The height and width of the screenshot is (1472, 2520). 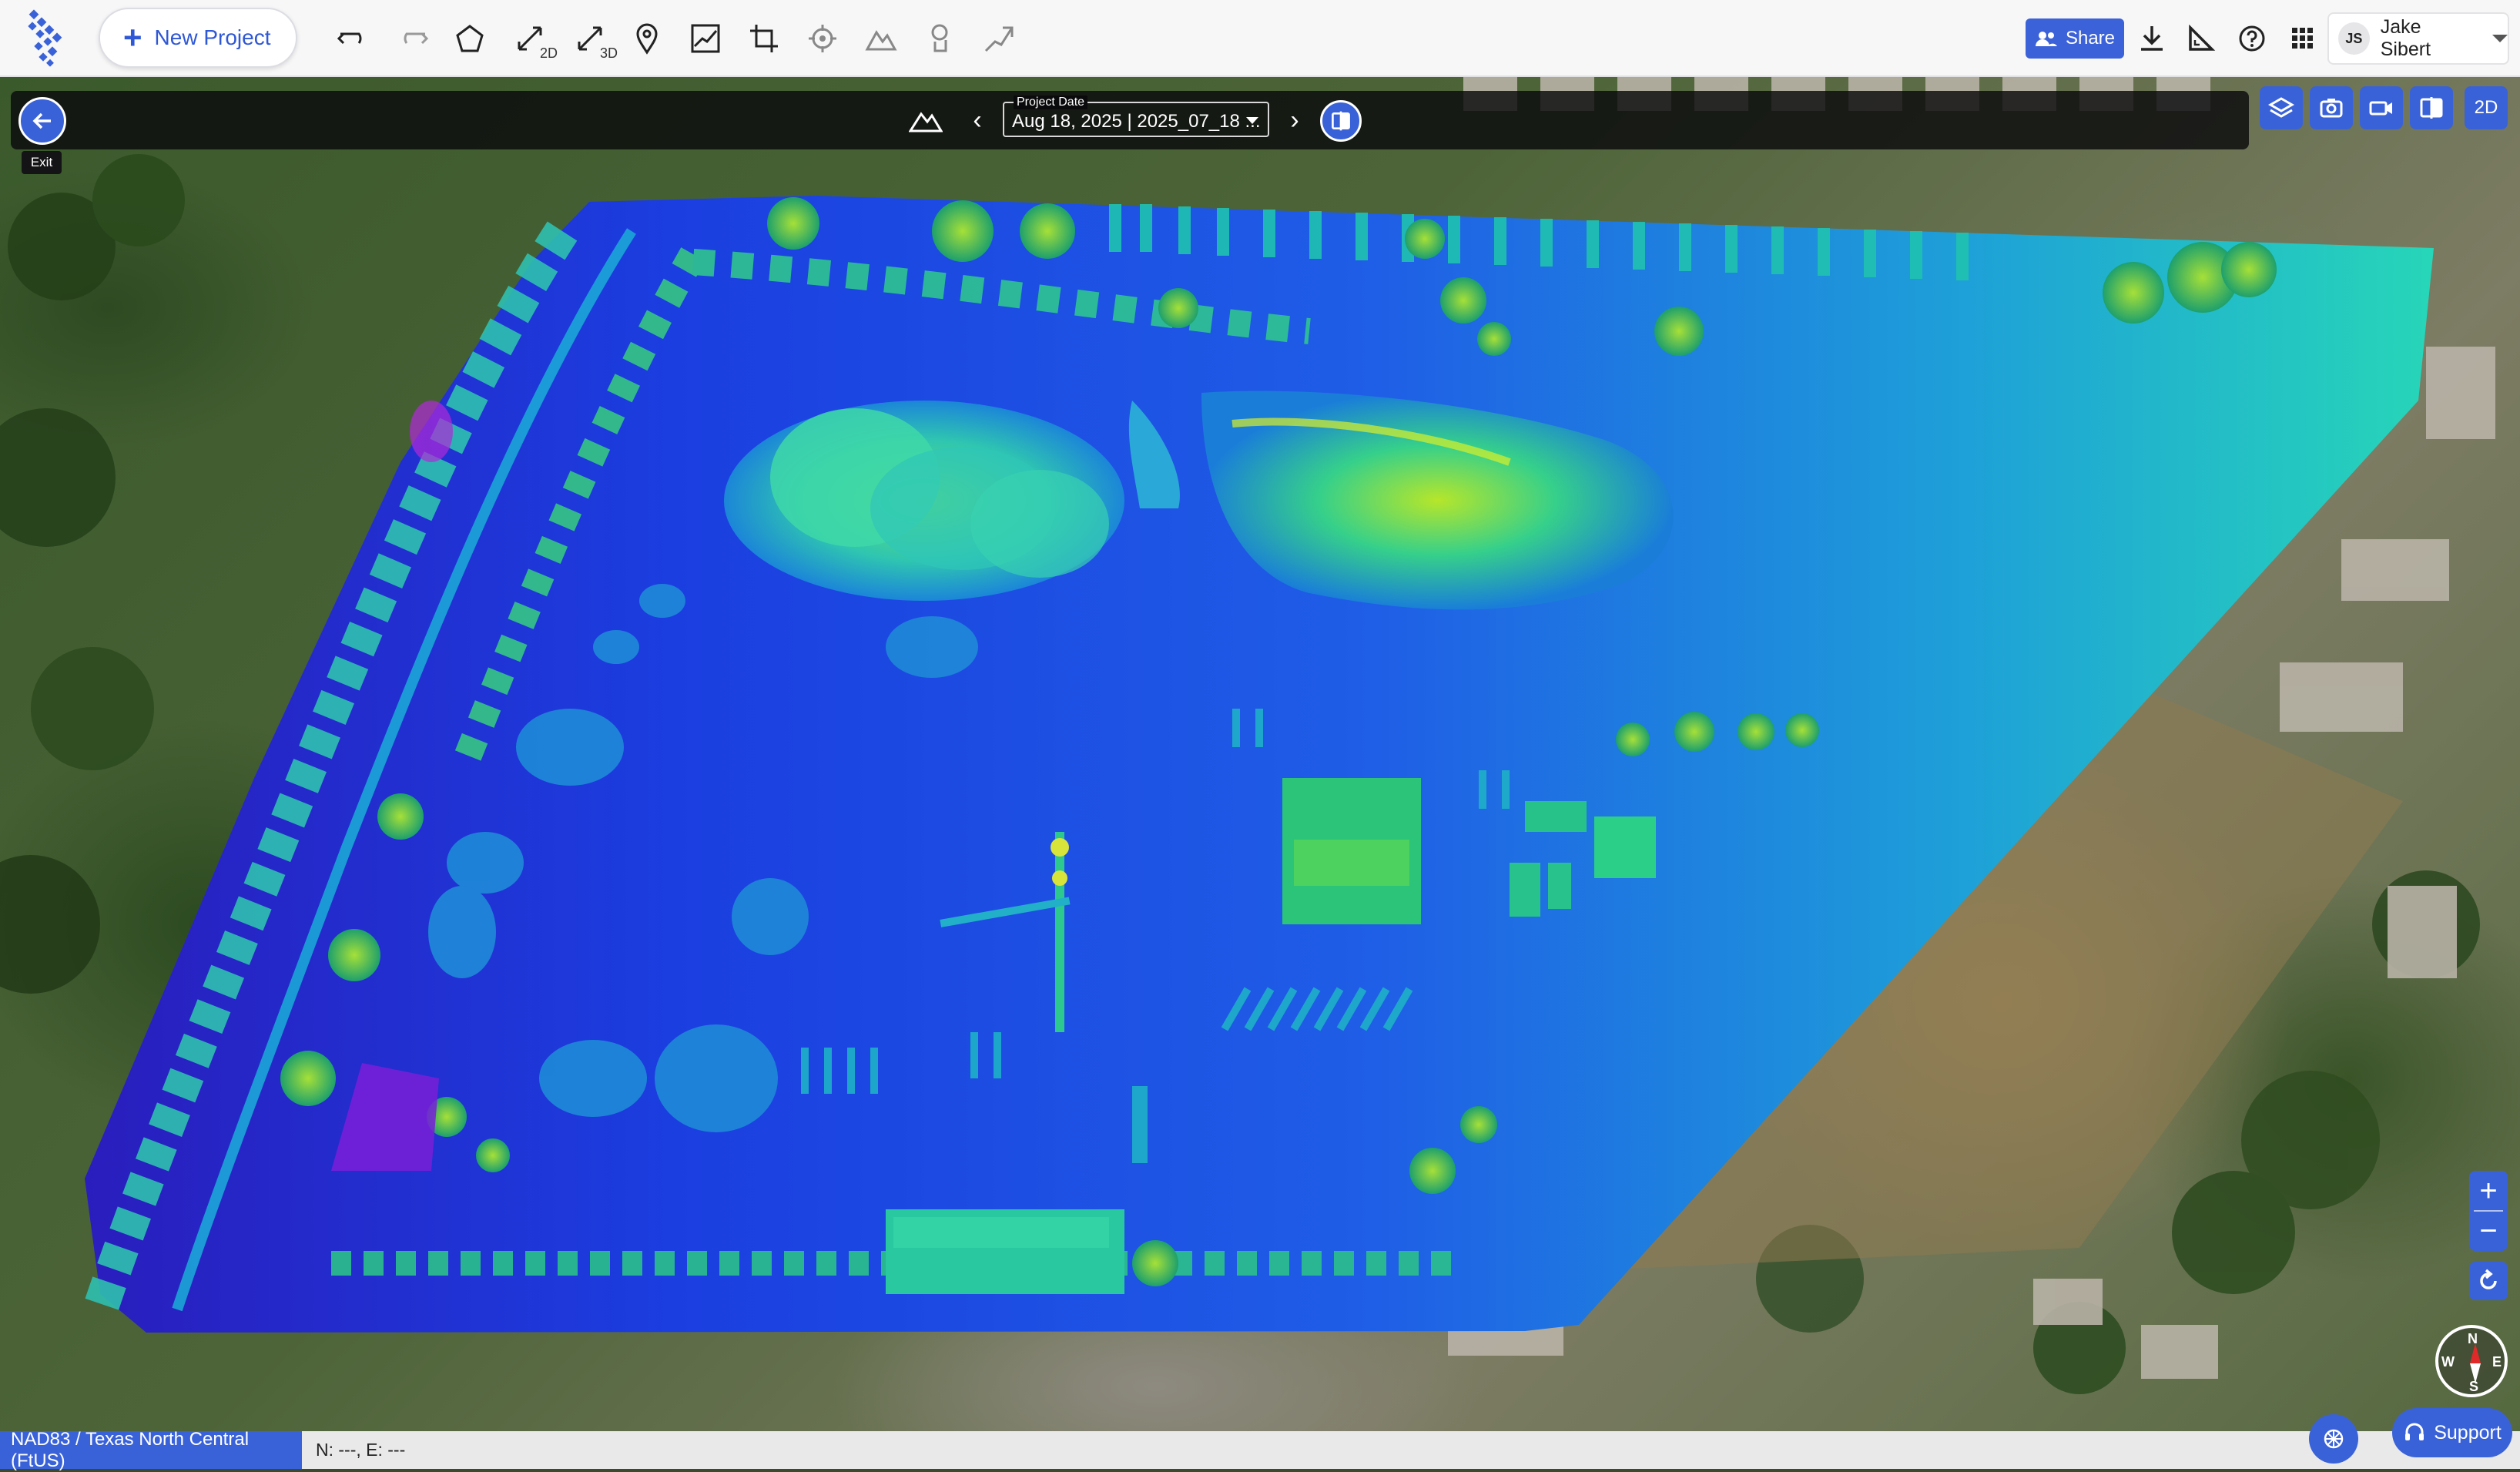 I want to click on exit-tooltip: Exit, so click(x=42, y=162).